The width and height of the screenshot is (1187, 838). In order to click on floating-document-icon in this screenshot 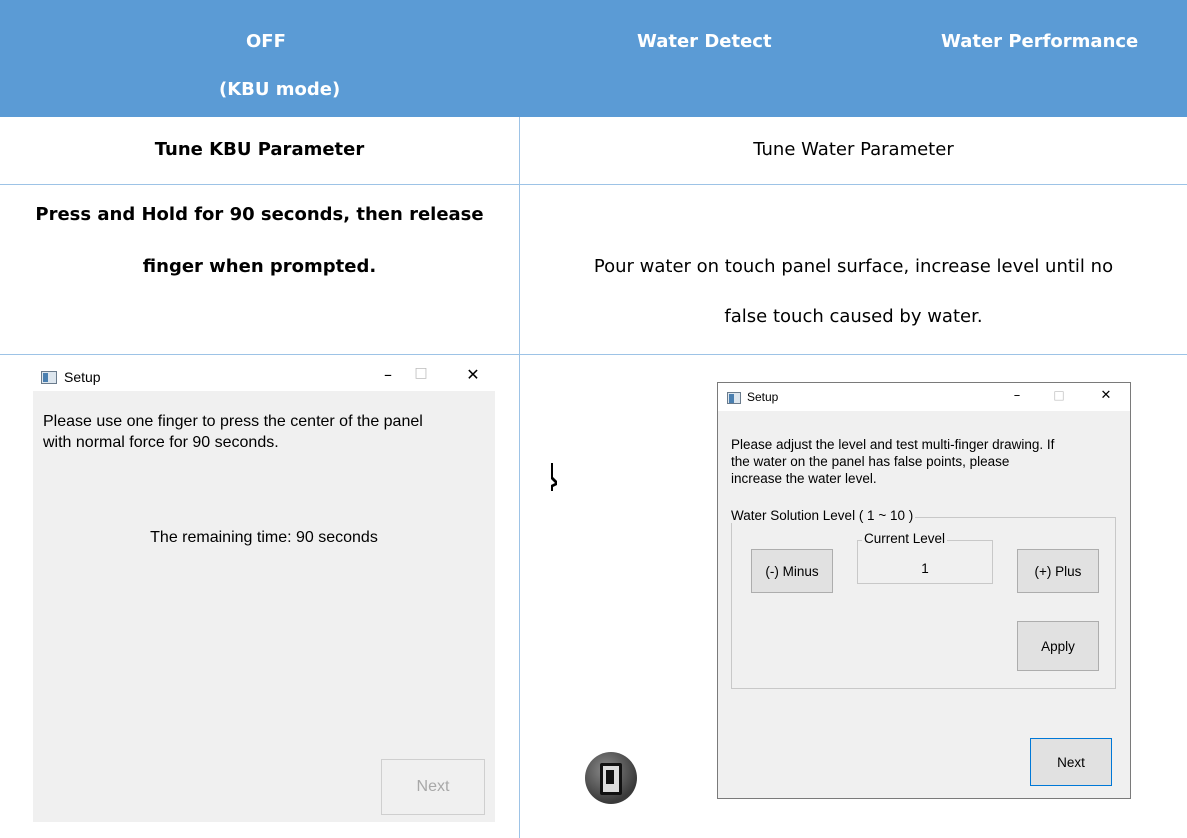, I will do `click(611, 778)`.